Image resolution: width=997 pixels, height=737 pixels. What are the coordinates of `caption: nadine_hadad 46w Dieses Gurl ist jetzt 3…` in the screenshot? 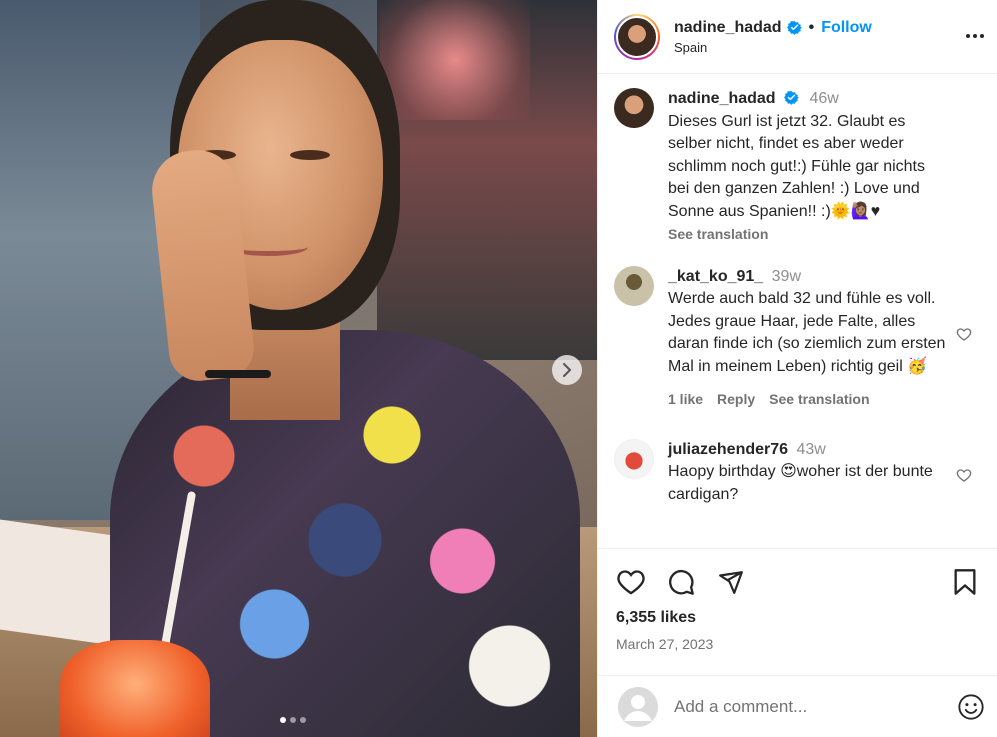 It's located at (798, 167).